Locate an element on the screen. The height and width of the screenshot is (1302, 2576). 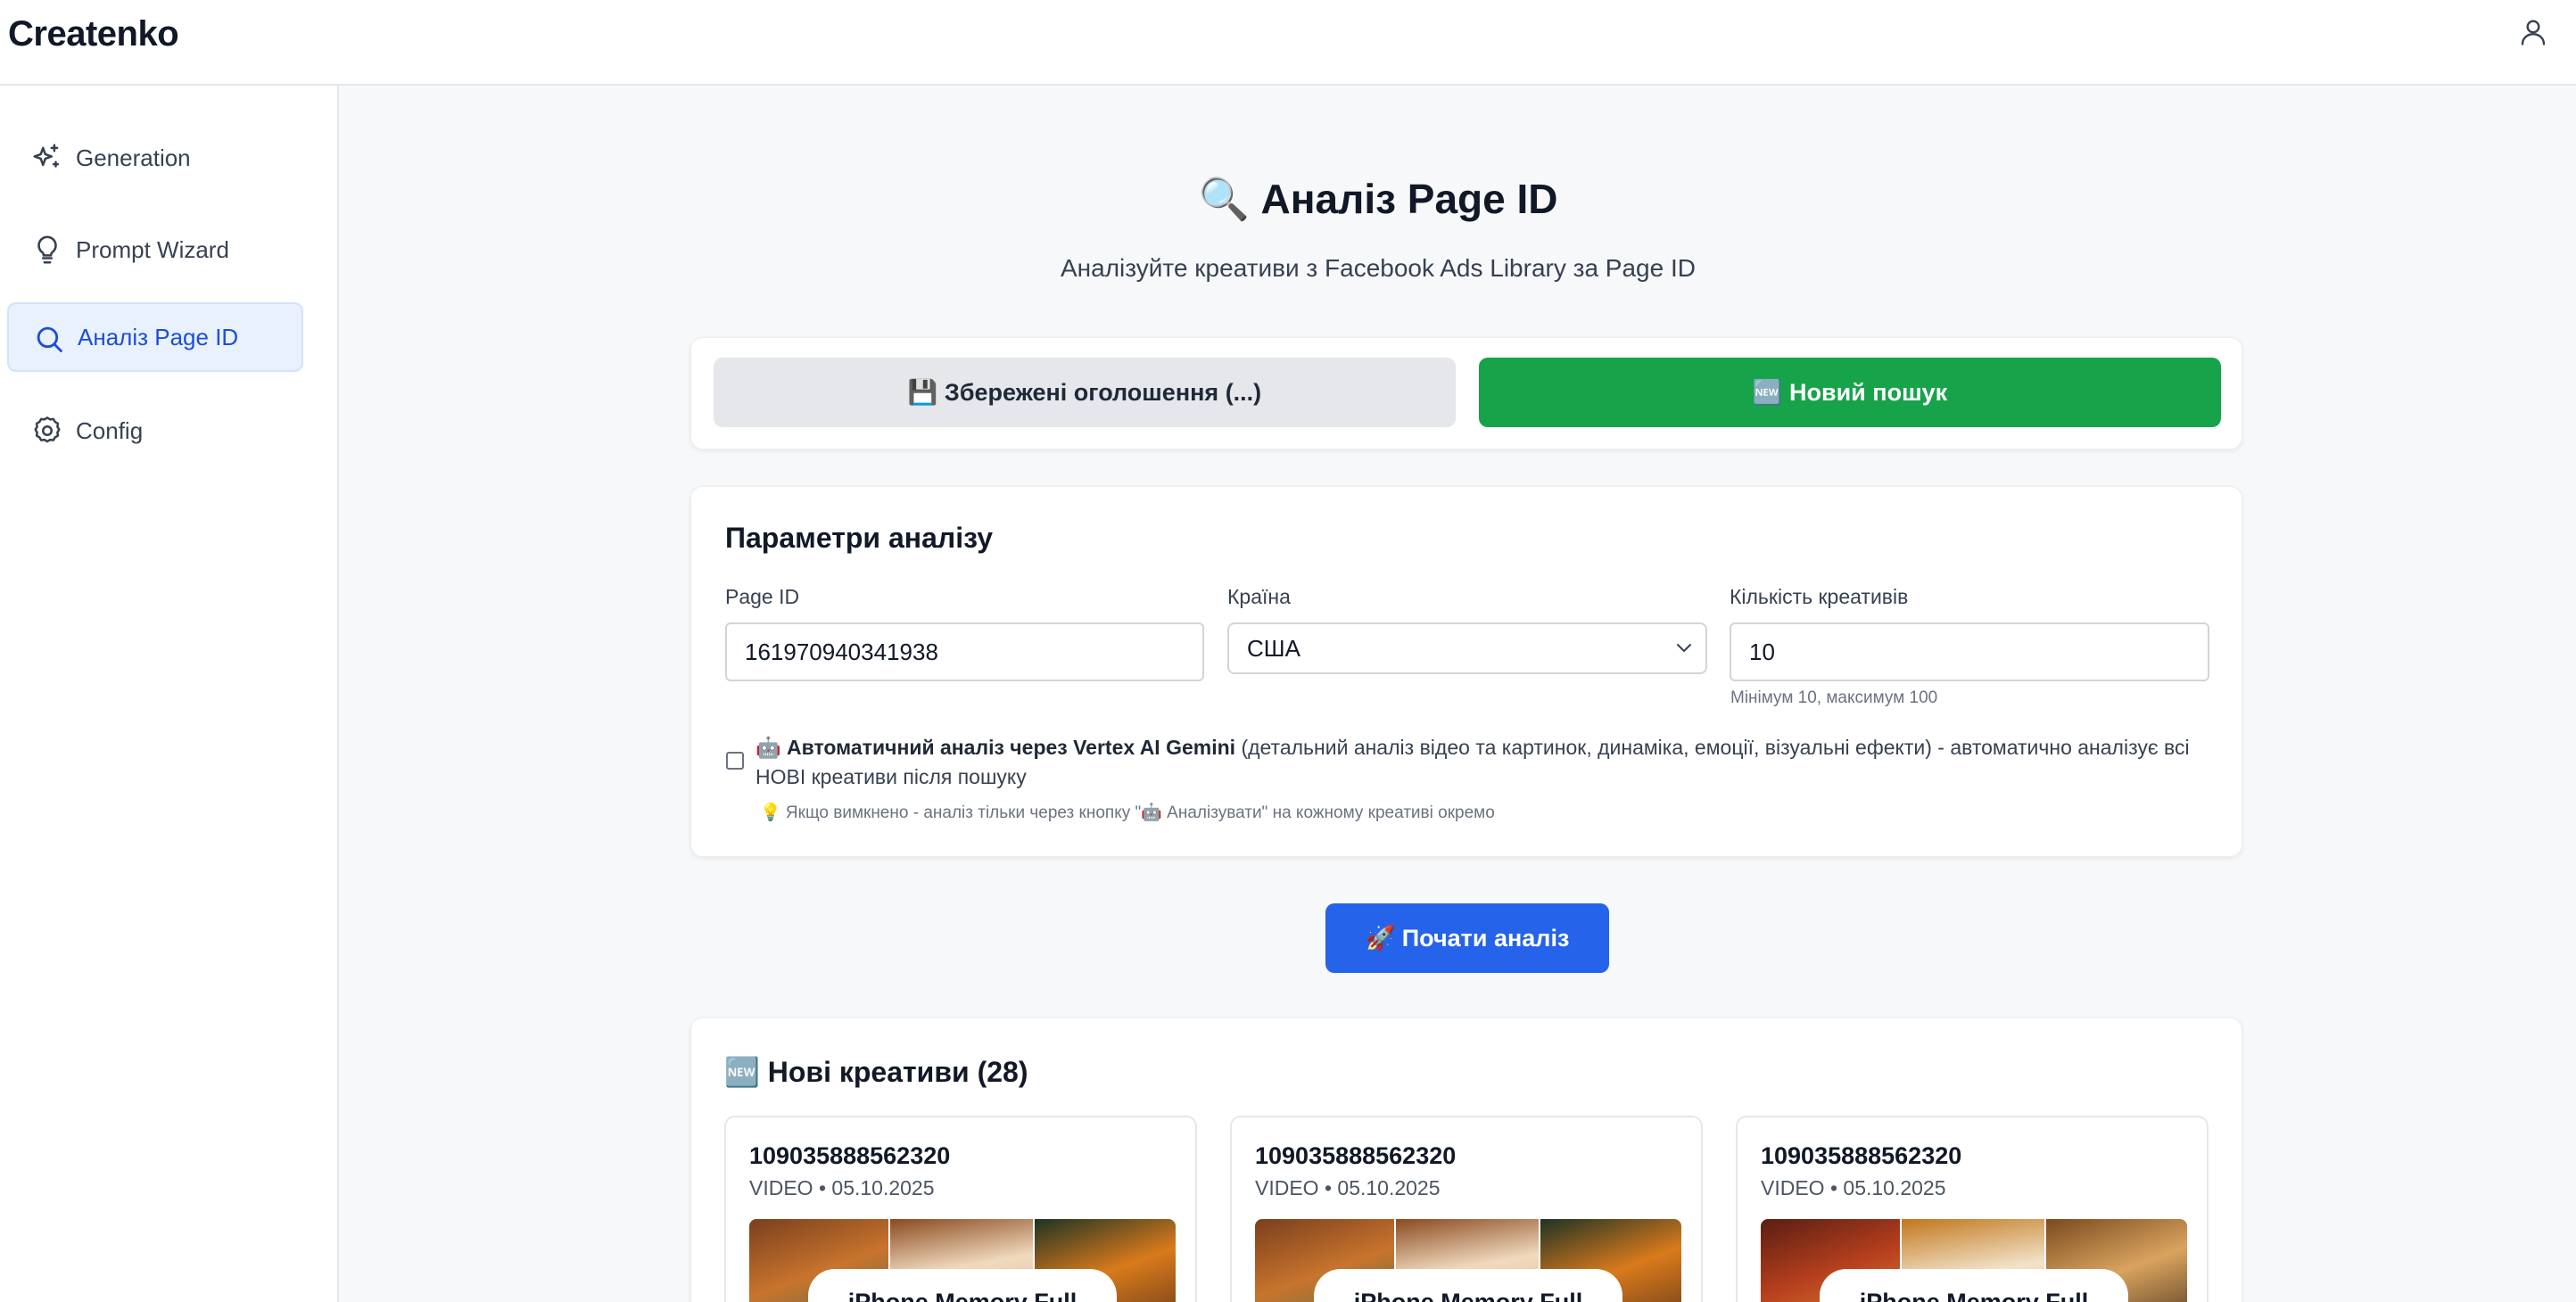
count-hint: Мінімум 10, максимум 100 is located at coordinates (1834, 697).